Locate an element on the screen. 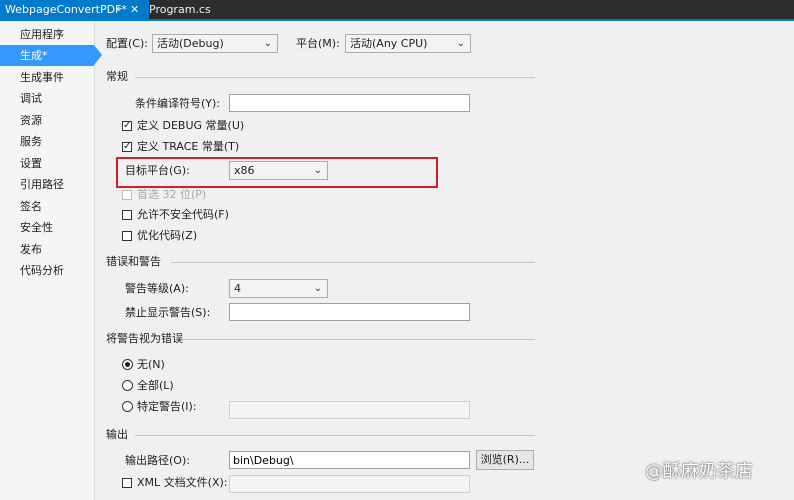  tab-title: WebpageConvertPDF* is located at coordinates (66, 9).